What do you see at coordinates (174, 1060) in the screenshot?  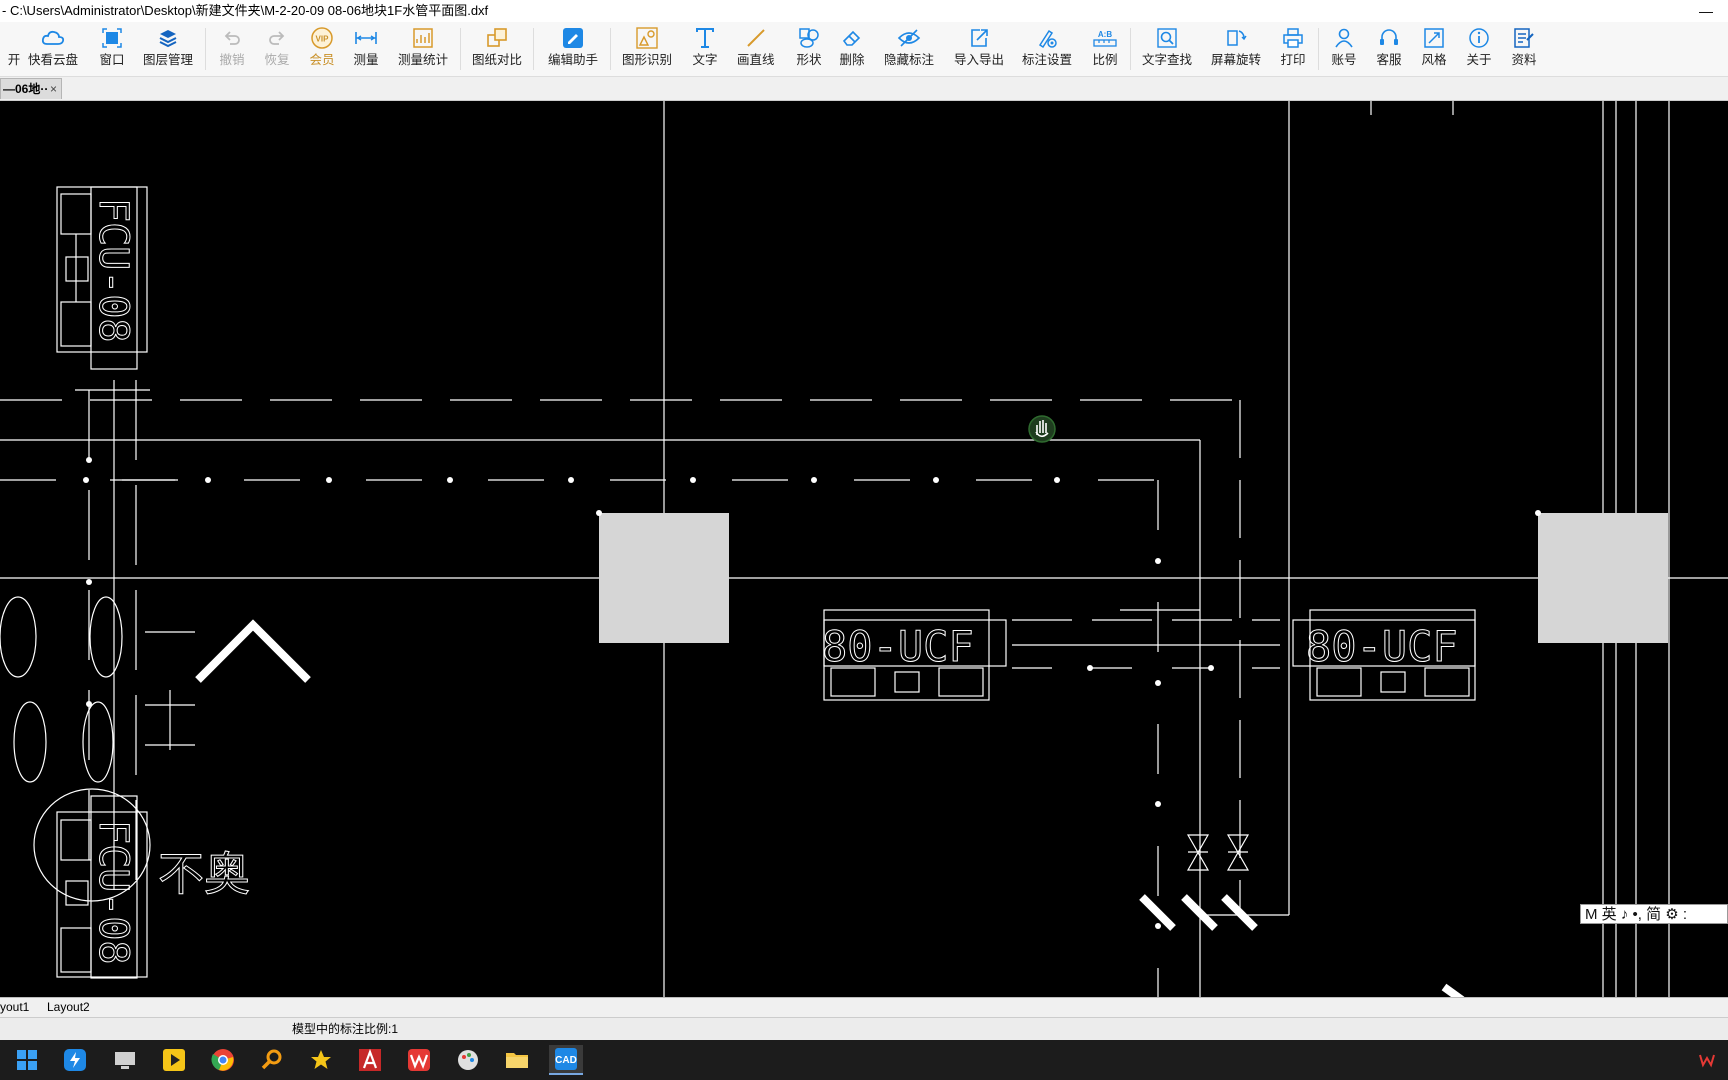 I see `player-icon` at bounding box center [174, 1060].